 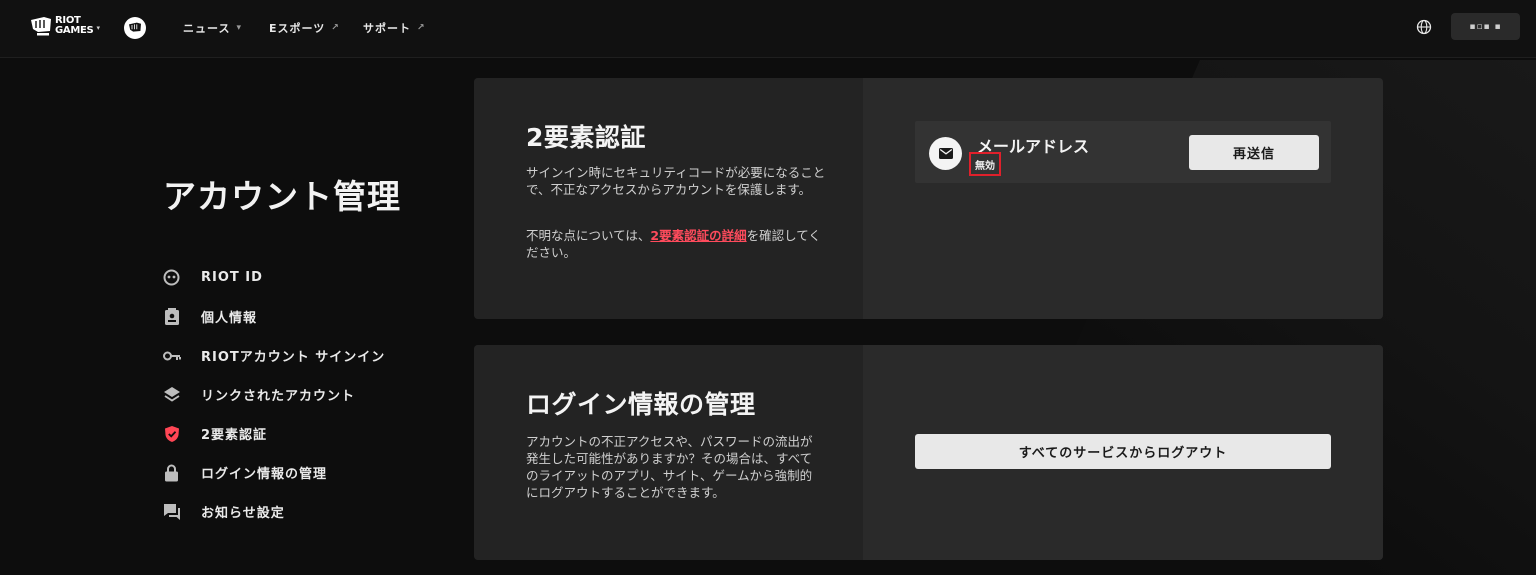 What do you see at coordinates (1424, 27) in the screenshot?
I see `globe-icon` at bounding box center [1424, 27].